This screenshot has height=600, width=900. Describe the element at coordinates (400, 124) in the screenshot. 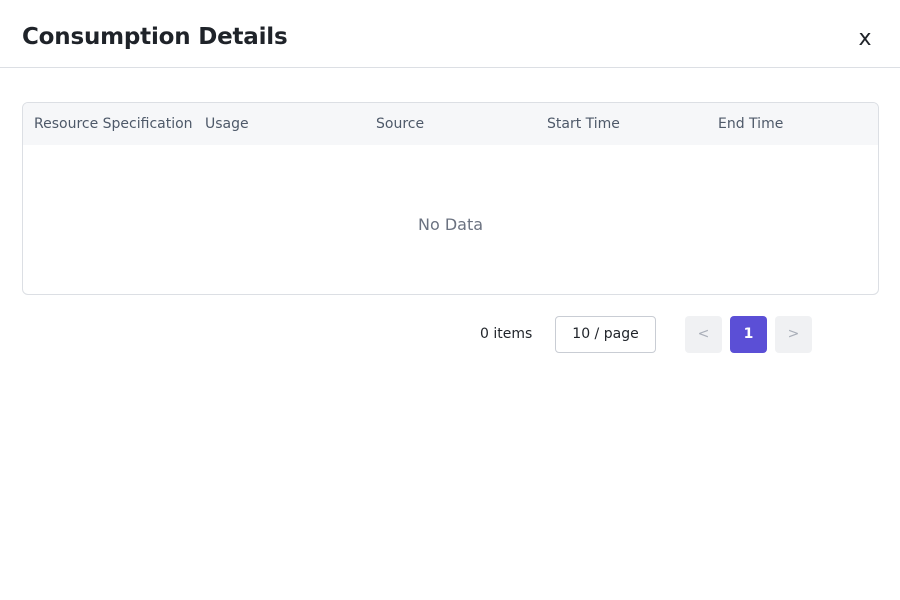

I see `column-header-source: Source` at that location.